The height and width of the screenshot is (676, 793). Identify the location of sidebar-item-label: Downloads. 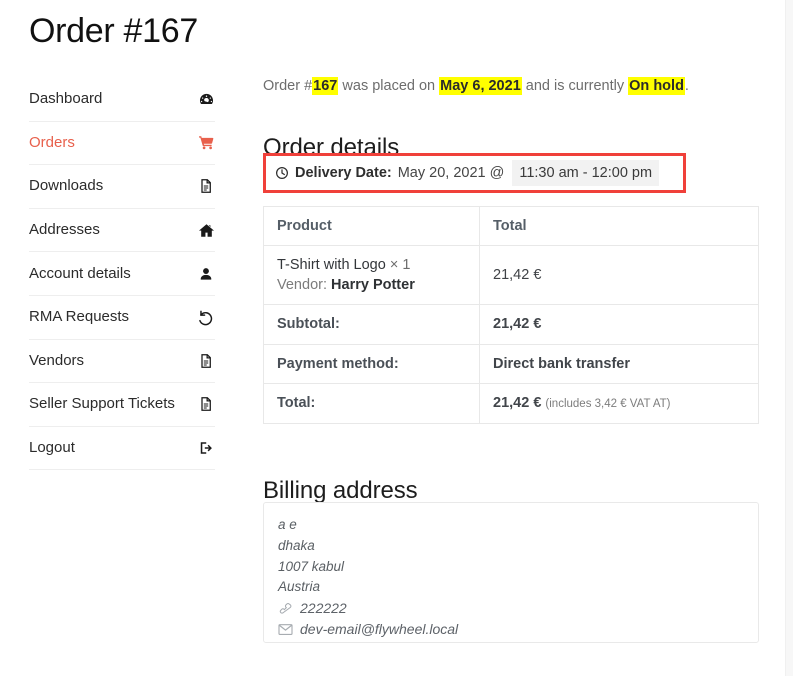
(66, 186).